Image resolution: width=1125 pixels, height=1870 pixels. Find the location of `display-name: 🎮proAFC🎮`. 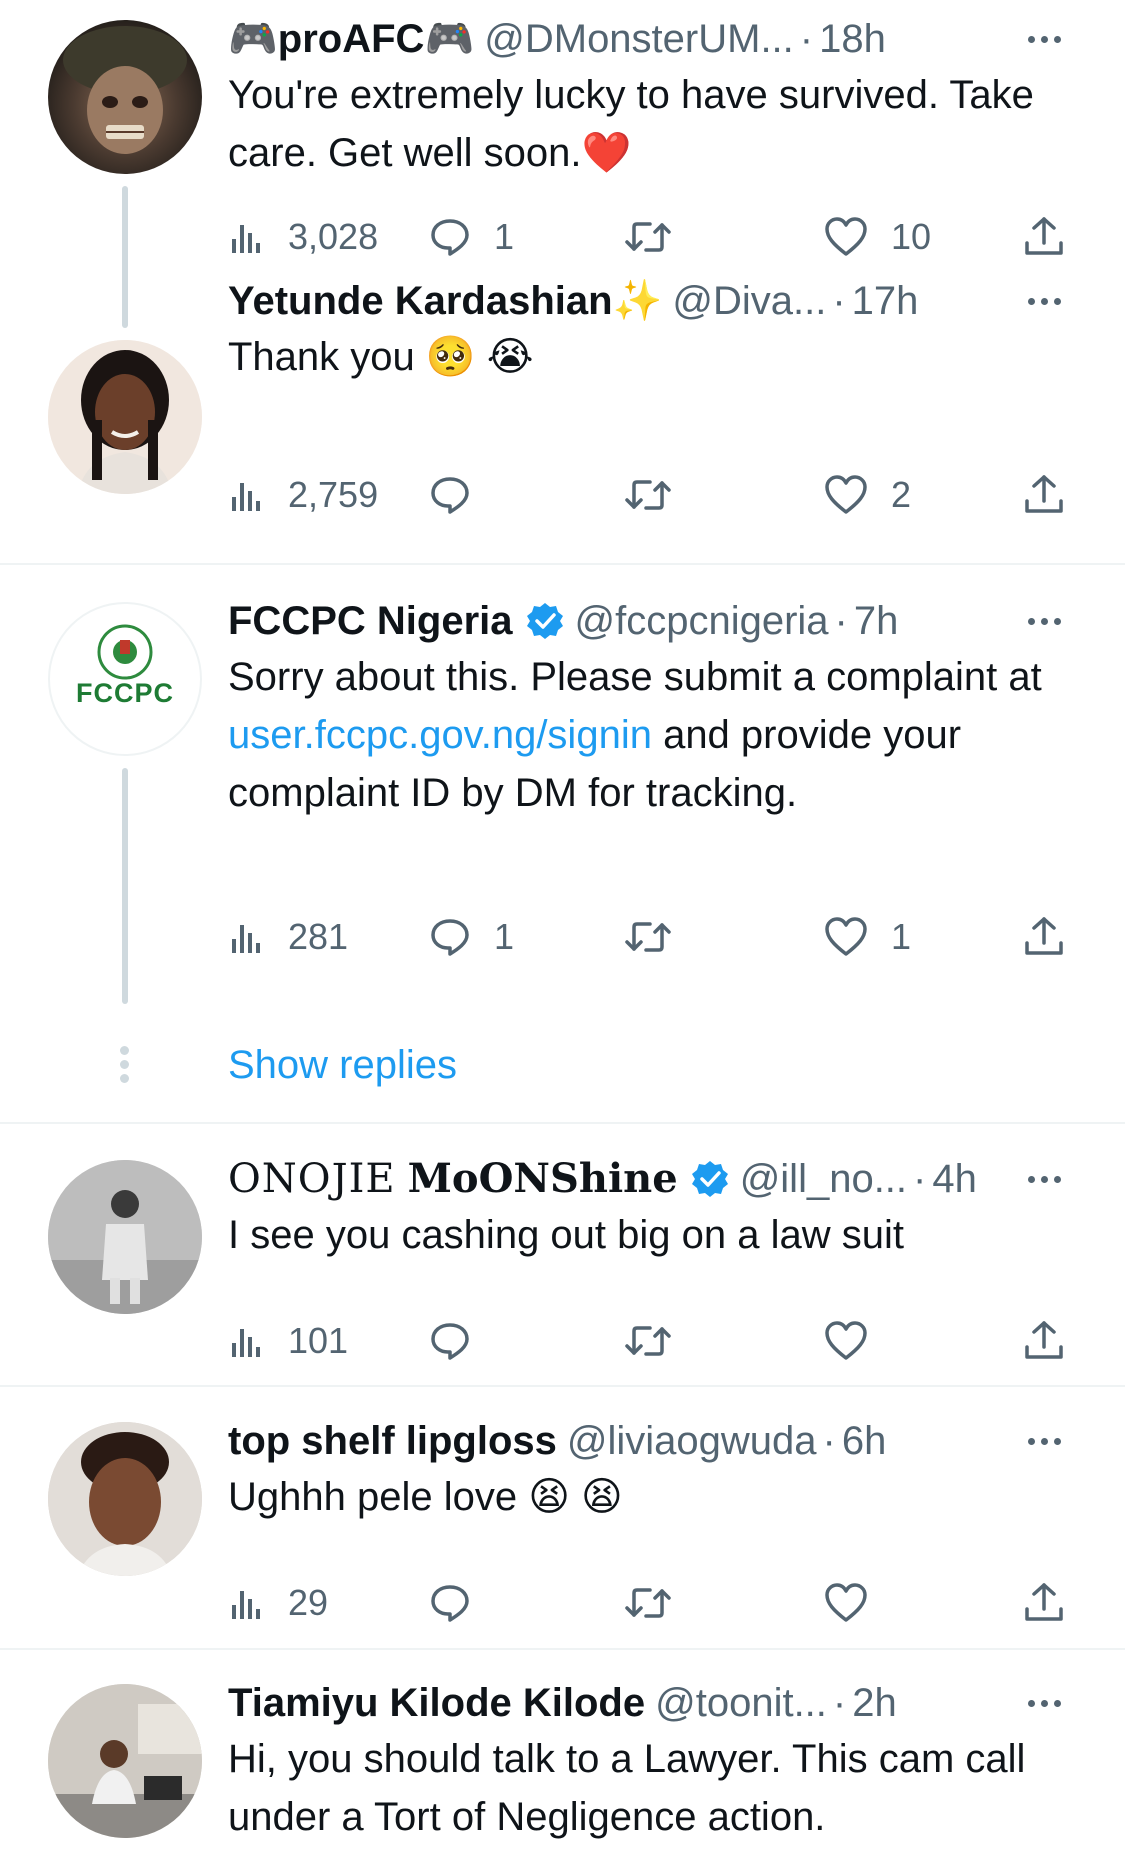

display-name: 🎮proAFC🎮 is located at coordinates (351, 39).